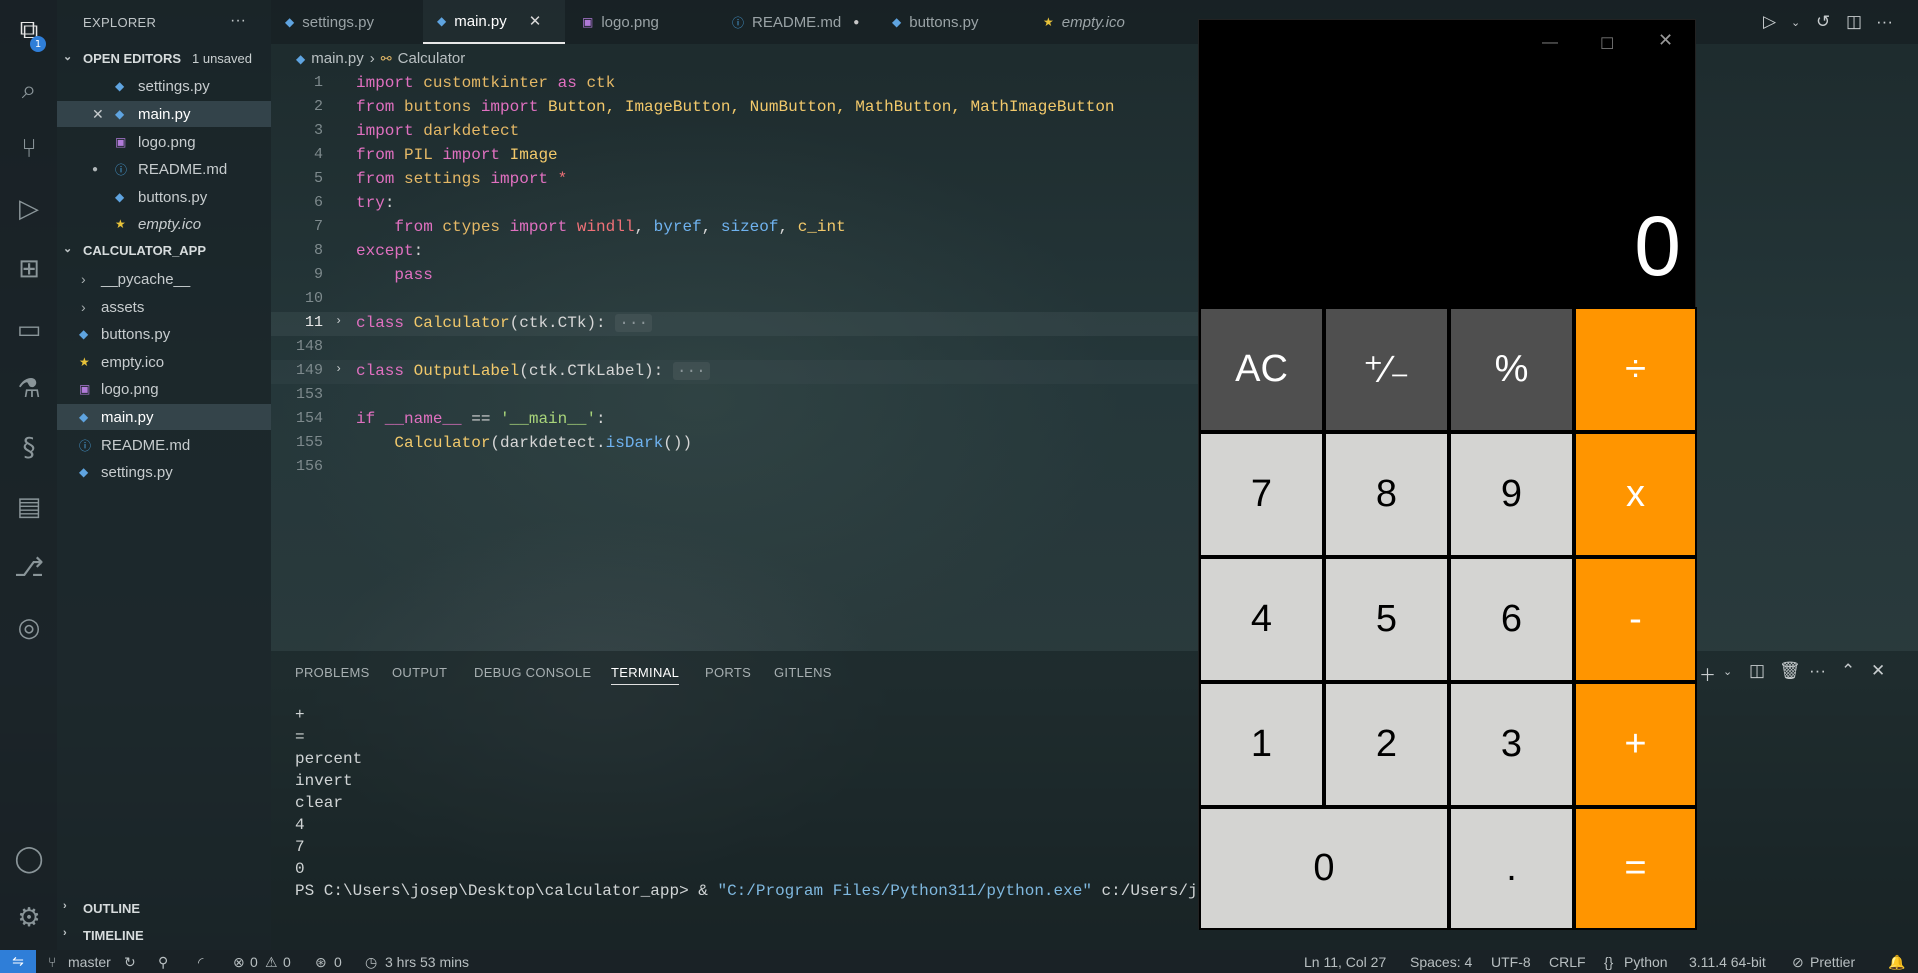 Image resolution: width=1918 pixels, height=973 pixels. Describe the element at coordinates (1635, 369) in the screenshot. I see `key-divide: ÷` at that location.